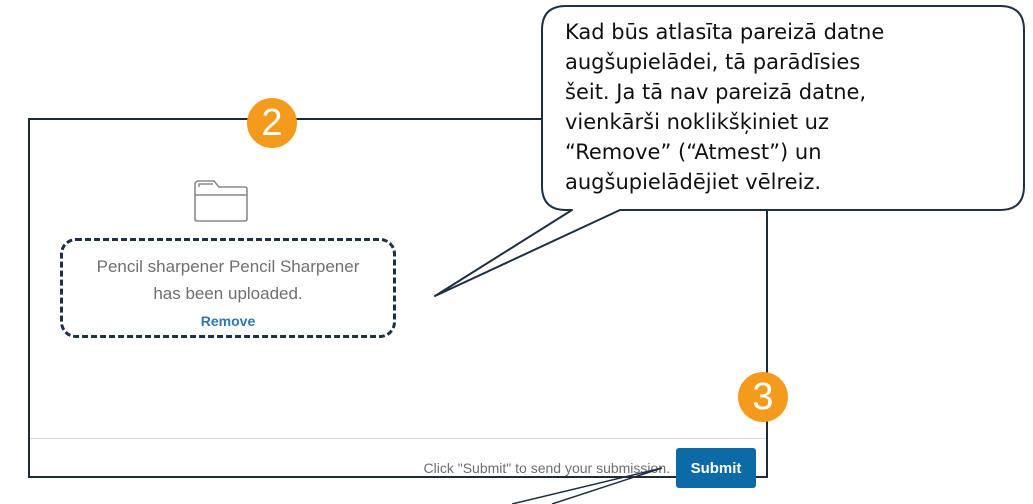 The image size is (1033, 504). Describe the element at coordinates (587, 485) in the screenshot. I see `bottom-callout-pointer` at that location.